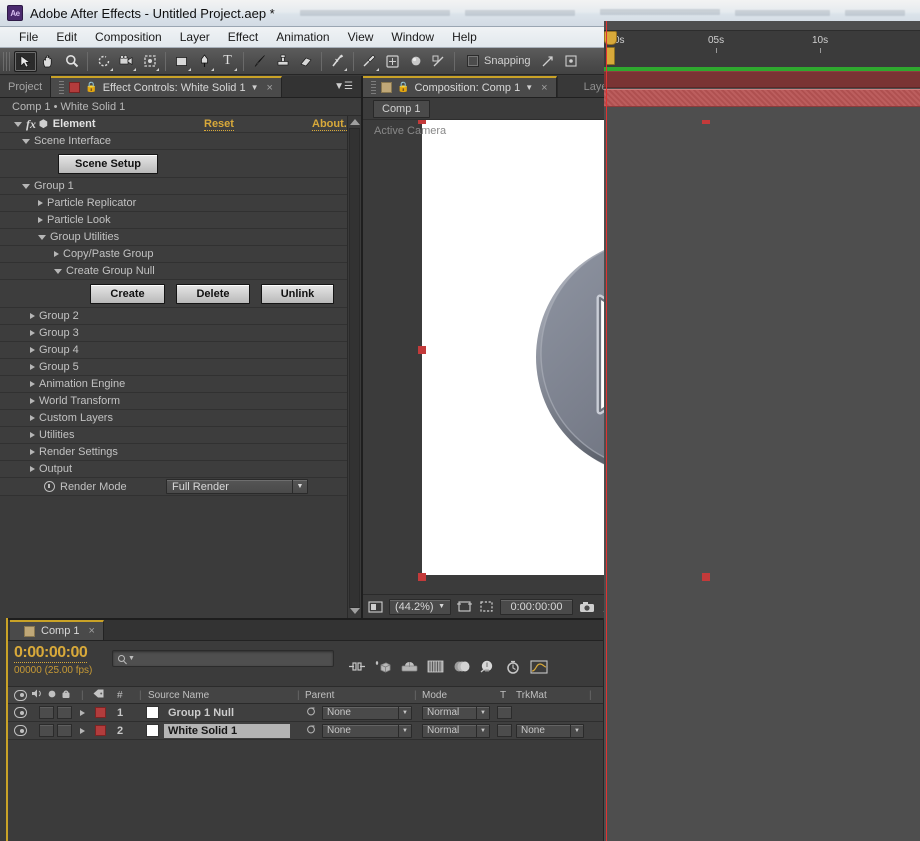  What do you see at coordinates (473, 61) in the screenshot?
I see `snapping-checkbox` at bounding box center [473, 61].